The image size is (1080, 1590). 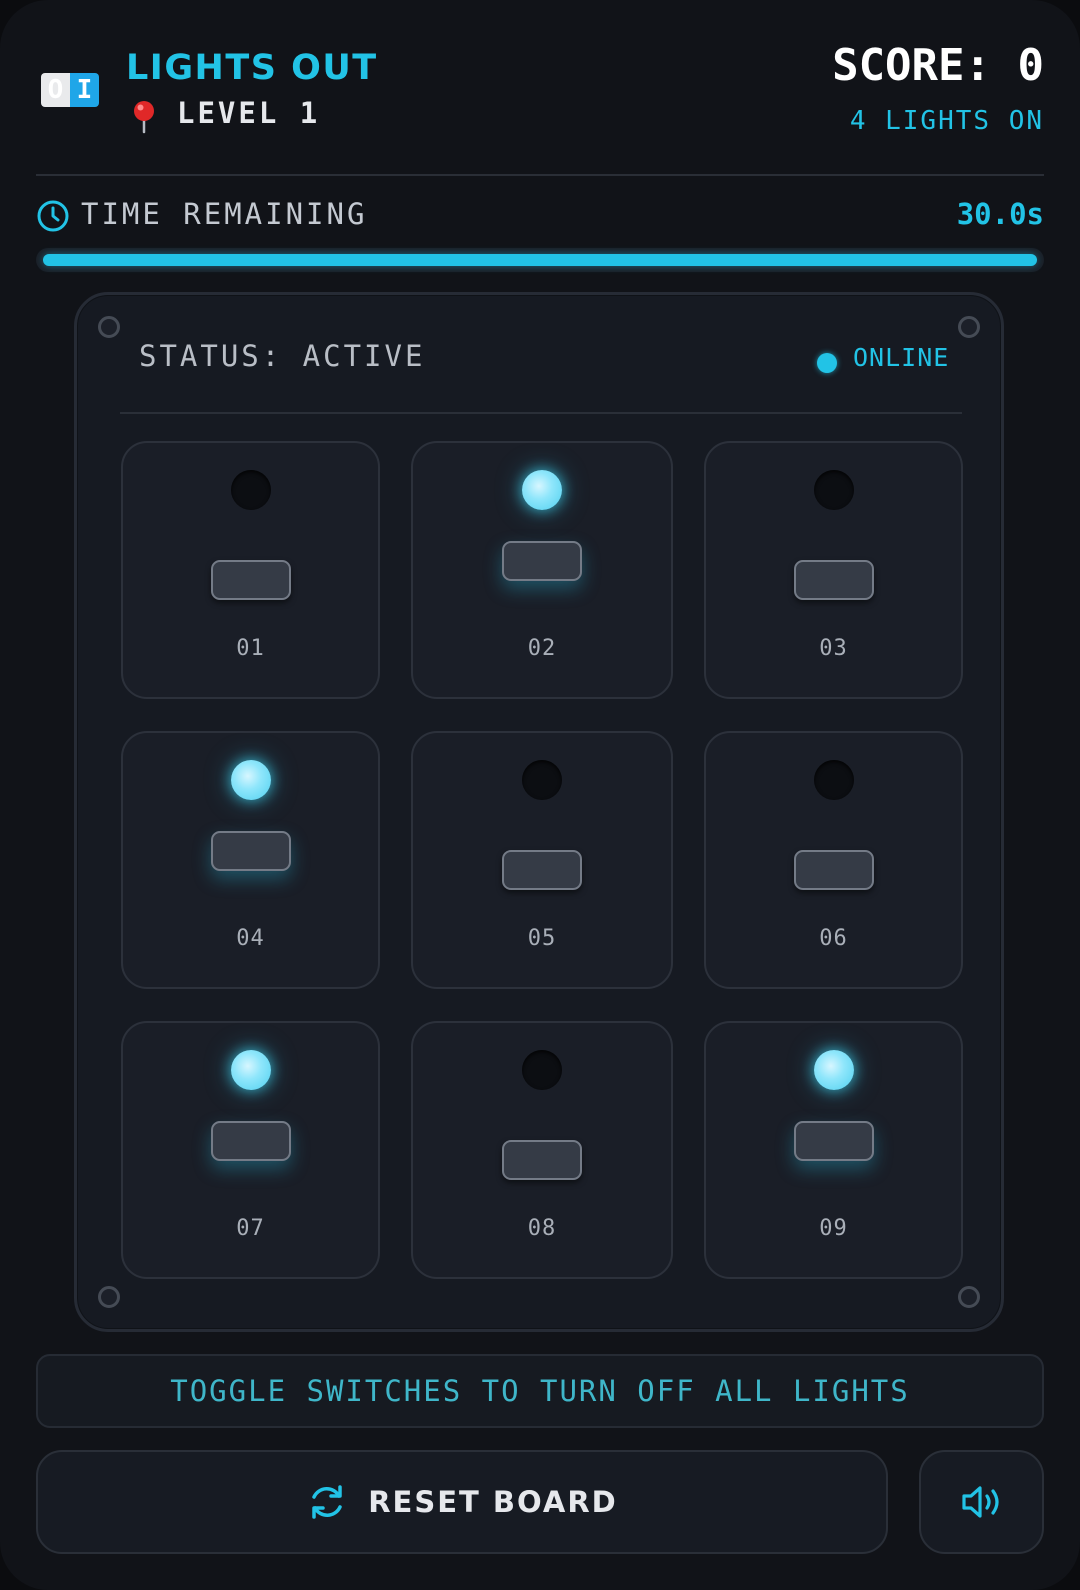 I want to click on pushpin-icon, so click(x=144, y=117).